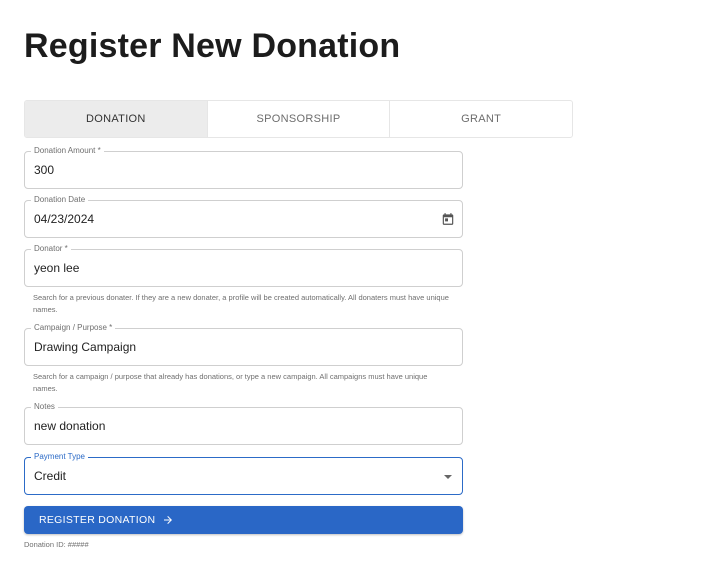  What do you see at coordinates (448, 477) in the screenshot?
I see `caret-down-icon` at bounding box center [448, 477].